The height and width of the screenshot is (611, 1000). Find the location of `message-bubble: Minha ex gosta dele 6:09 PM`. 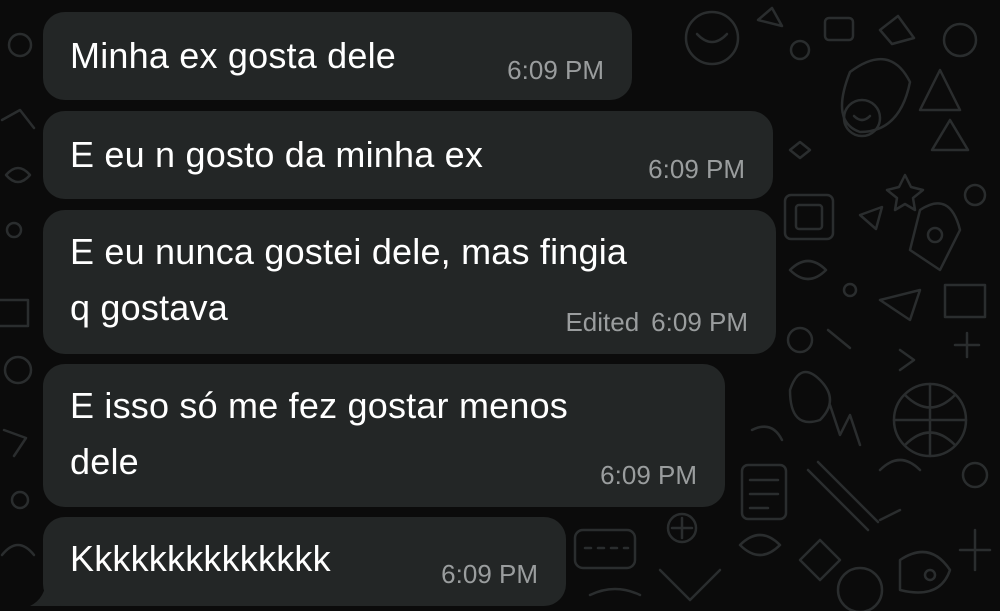

message-bubble: Minha ex gosta dele 6:09 PM is located at coordinates (337, 56).